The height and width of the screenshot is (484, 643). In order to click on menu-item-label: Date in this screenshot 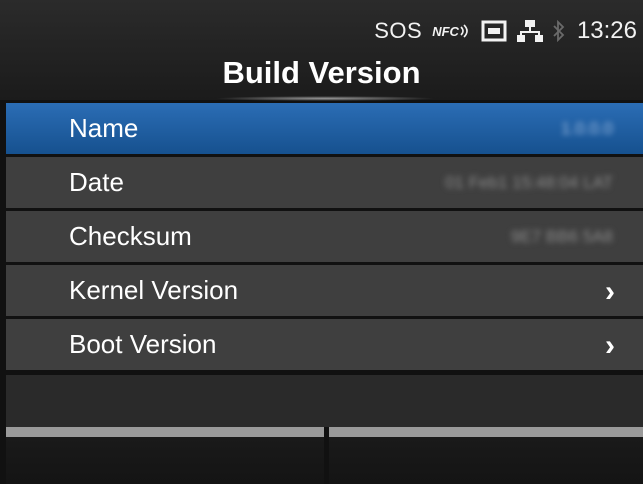, I will do `click(96, 182)`.